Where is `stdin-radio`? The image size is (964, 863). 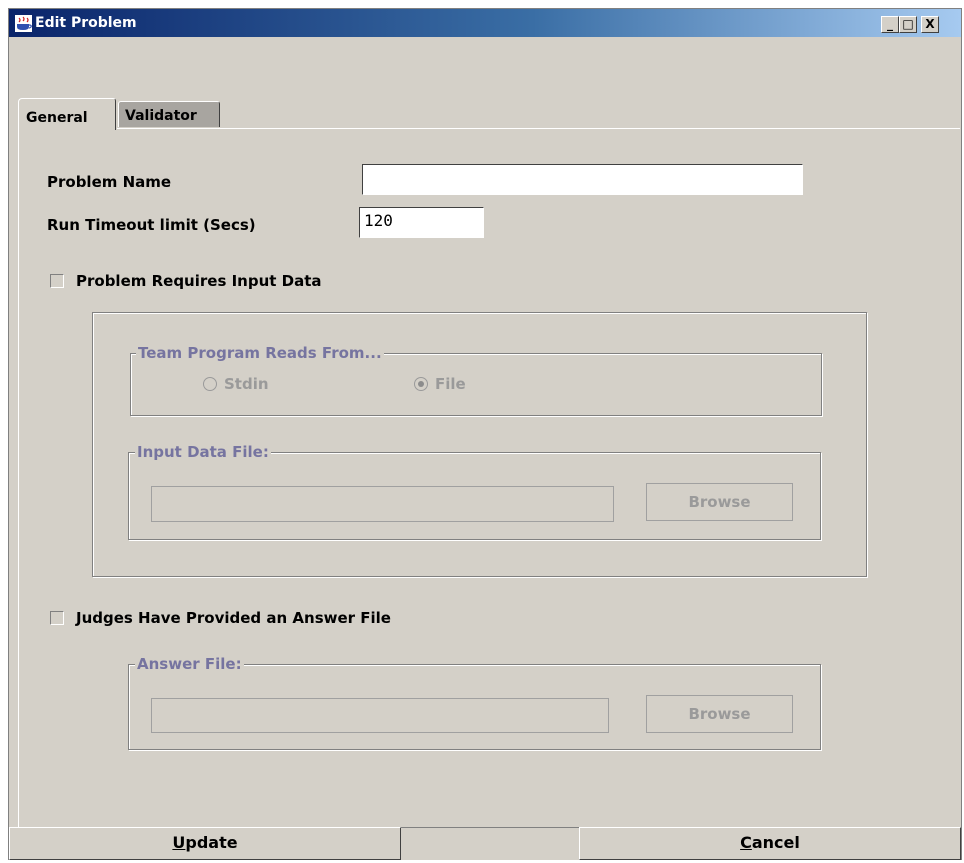
stdin-radio is located at coordinates (210, 384).